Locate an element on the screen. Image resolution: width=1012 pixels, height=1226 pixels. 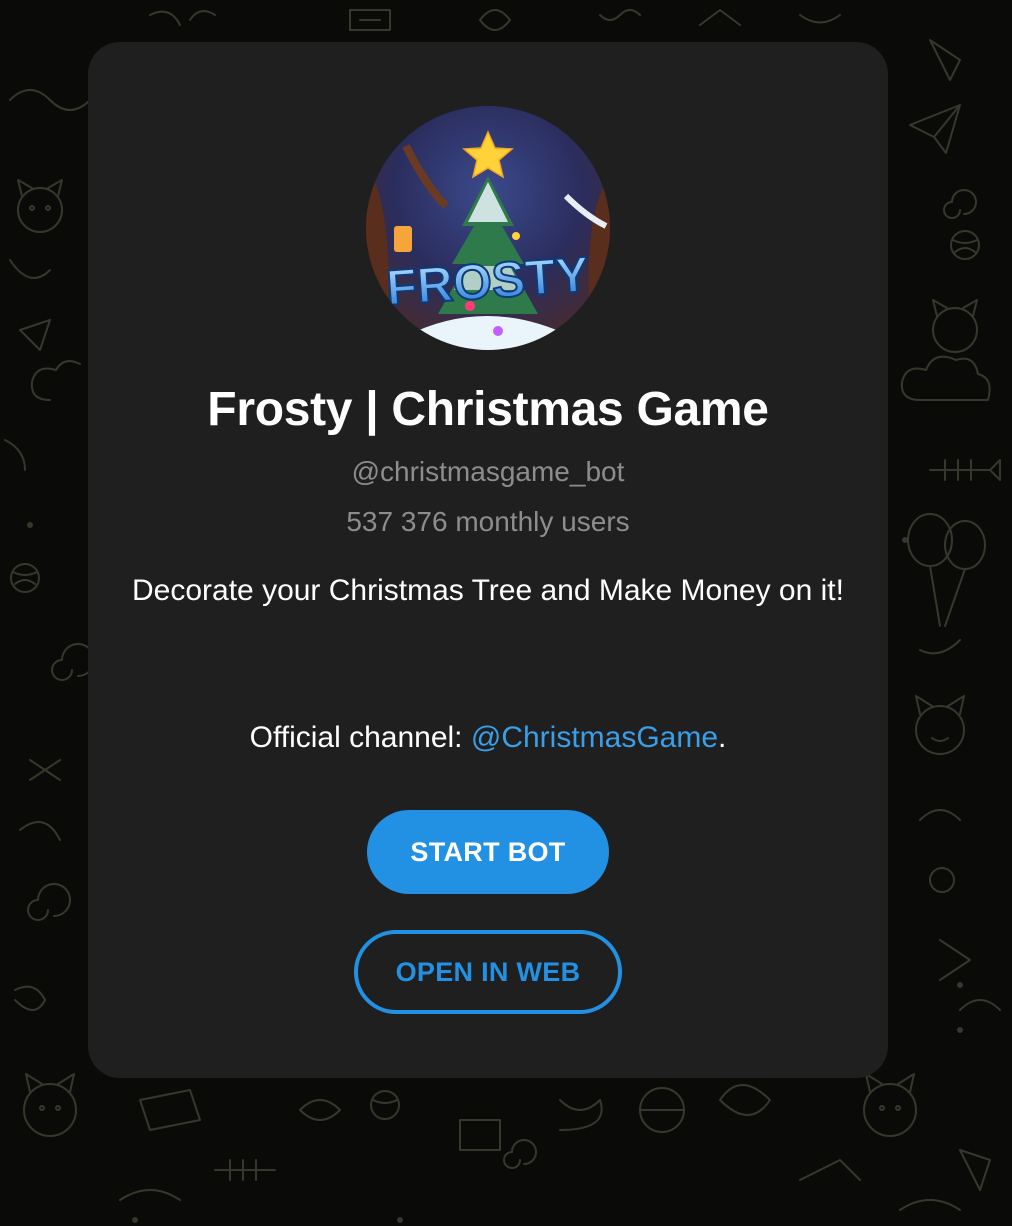
bot-username: @christmasgame_bot is located at coordinates (488, 471).